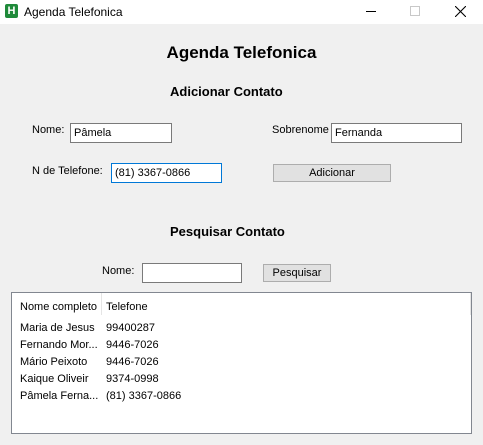  Describe the element at coordinates (460, 12) in the screenshot. I see `close-icon` at that location.